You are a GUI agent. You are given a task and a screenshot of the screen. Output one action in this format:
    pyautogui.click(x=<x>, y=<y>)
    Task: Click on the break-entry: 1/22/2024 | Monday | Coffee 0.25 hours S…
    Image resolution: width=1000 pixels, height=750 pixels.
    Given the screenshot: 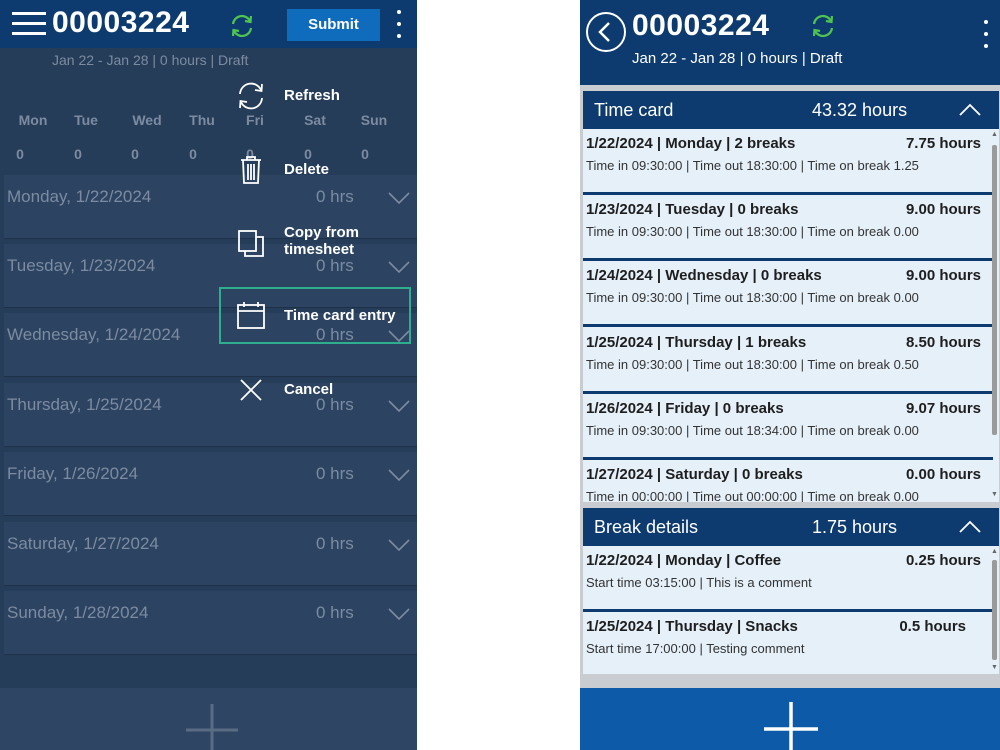 What is the action you would take?
    pyautogui.click(x=788, y=579)
    